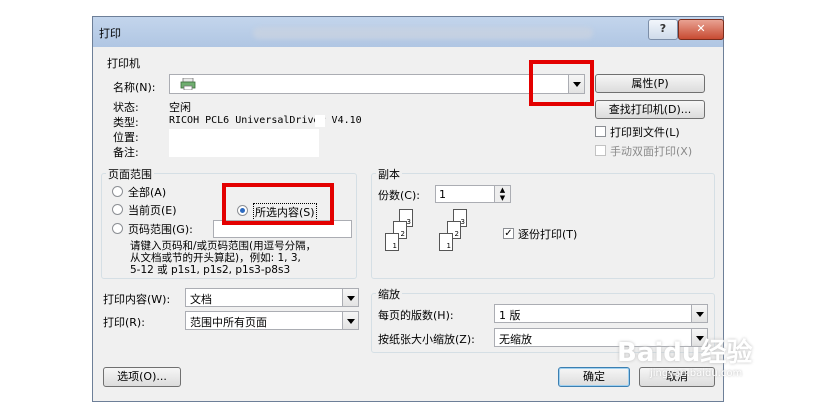 The height and width of the screenshot is (405, 817). What do you see at coordinates (117, 209) in the screenshot?
I see `radio-current-page` at bounding box center [117, 209].